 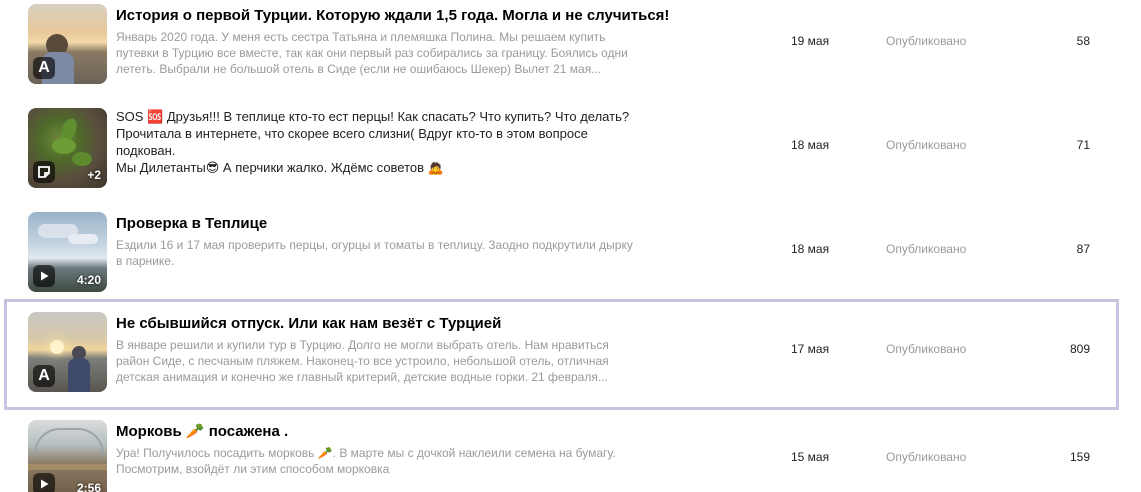 I want to click on video-duration: 4:20, so click(x=88, y=280).